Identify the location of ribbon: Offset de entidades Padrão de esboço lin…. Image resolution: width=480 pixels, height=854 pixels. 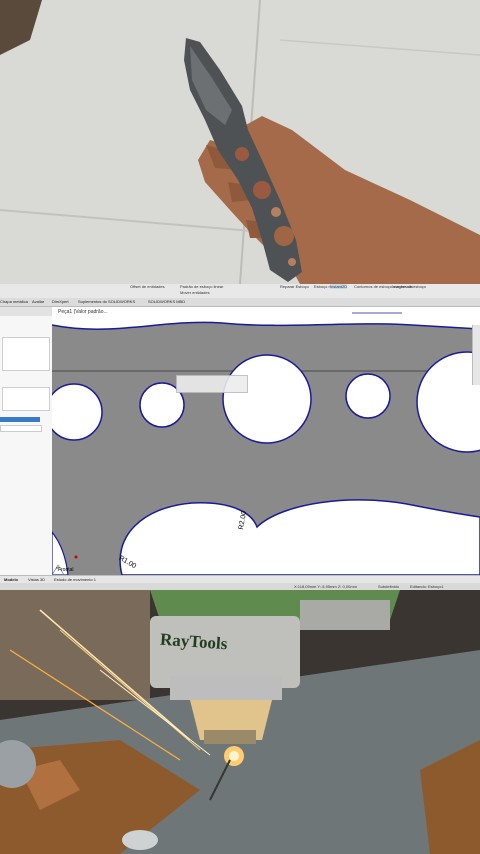
(240, 291).